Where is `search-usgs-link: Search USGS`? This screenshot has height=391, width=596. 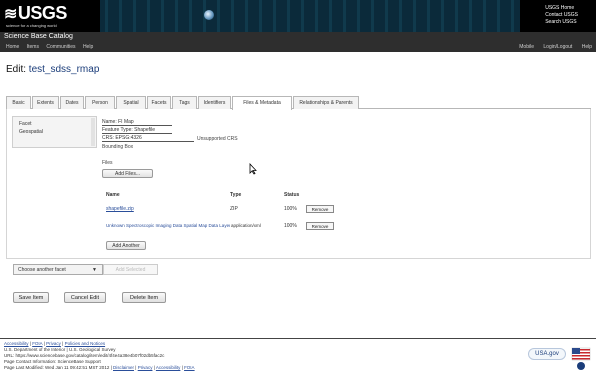
search-usgs-link: Search USGS is located at coordinates (561, 22).